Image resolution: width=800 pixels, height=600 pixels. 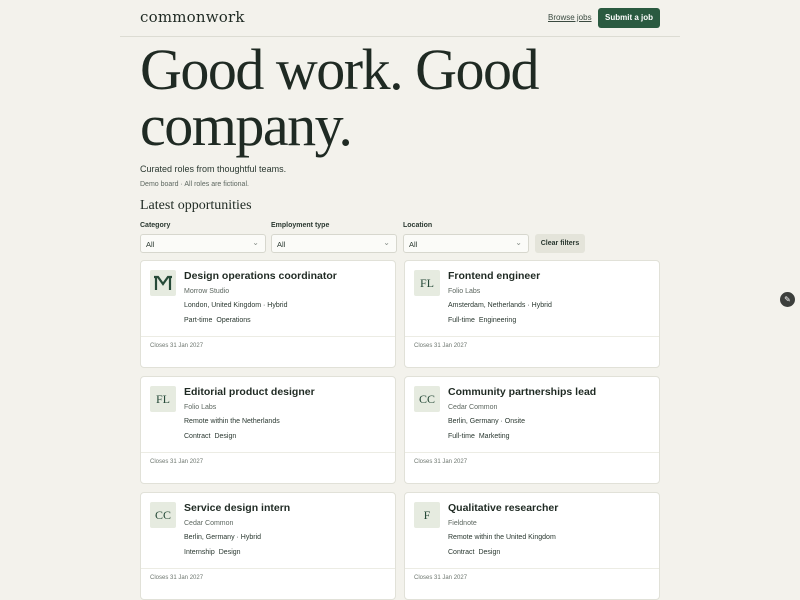 I want to click on job-title: Service design intern, so click(x=286, y=508).